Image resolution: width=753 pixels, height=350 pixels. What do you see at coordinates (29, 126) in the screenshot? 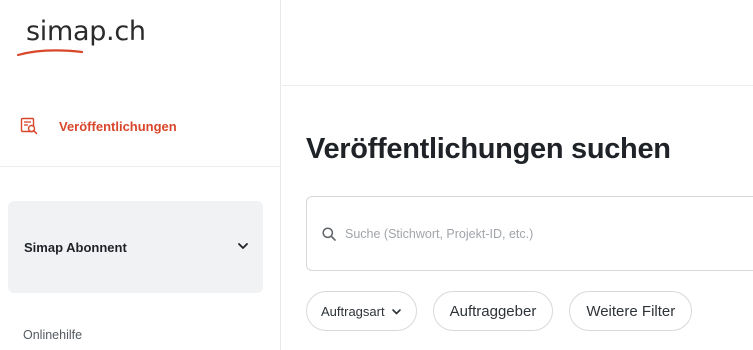
I see `publications-icon` at bounding box center [29, 126].